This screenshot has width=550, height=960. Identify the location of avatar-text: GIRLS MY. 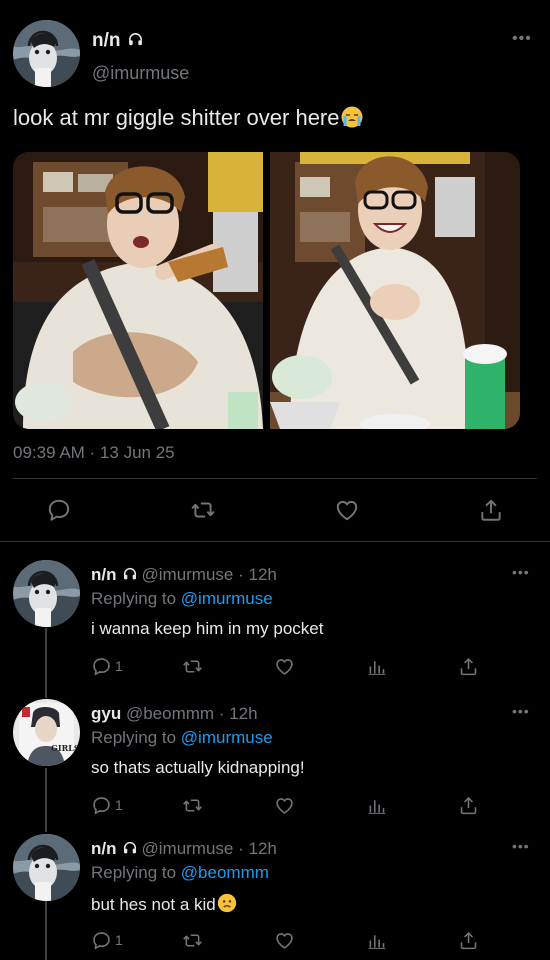
(65, 748).